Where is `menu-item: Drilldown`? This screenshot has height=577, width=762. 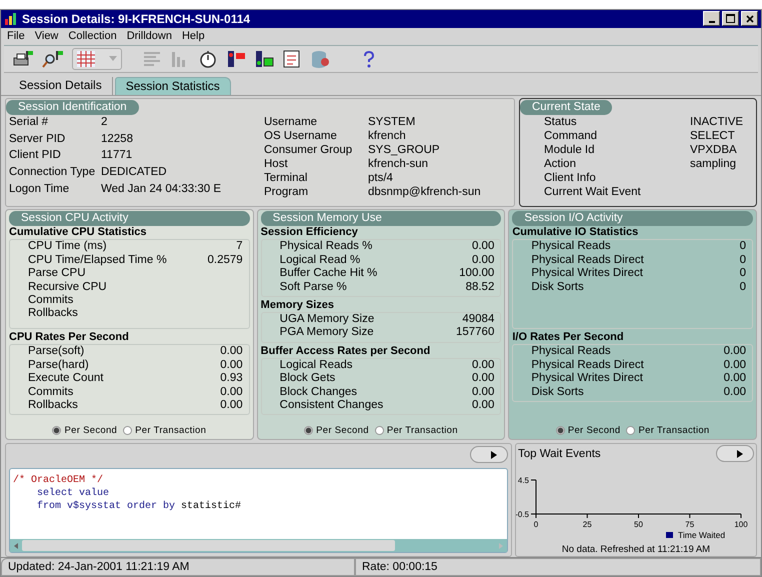 menu-item: Drilldown is located at coordinates (149, 36).